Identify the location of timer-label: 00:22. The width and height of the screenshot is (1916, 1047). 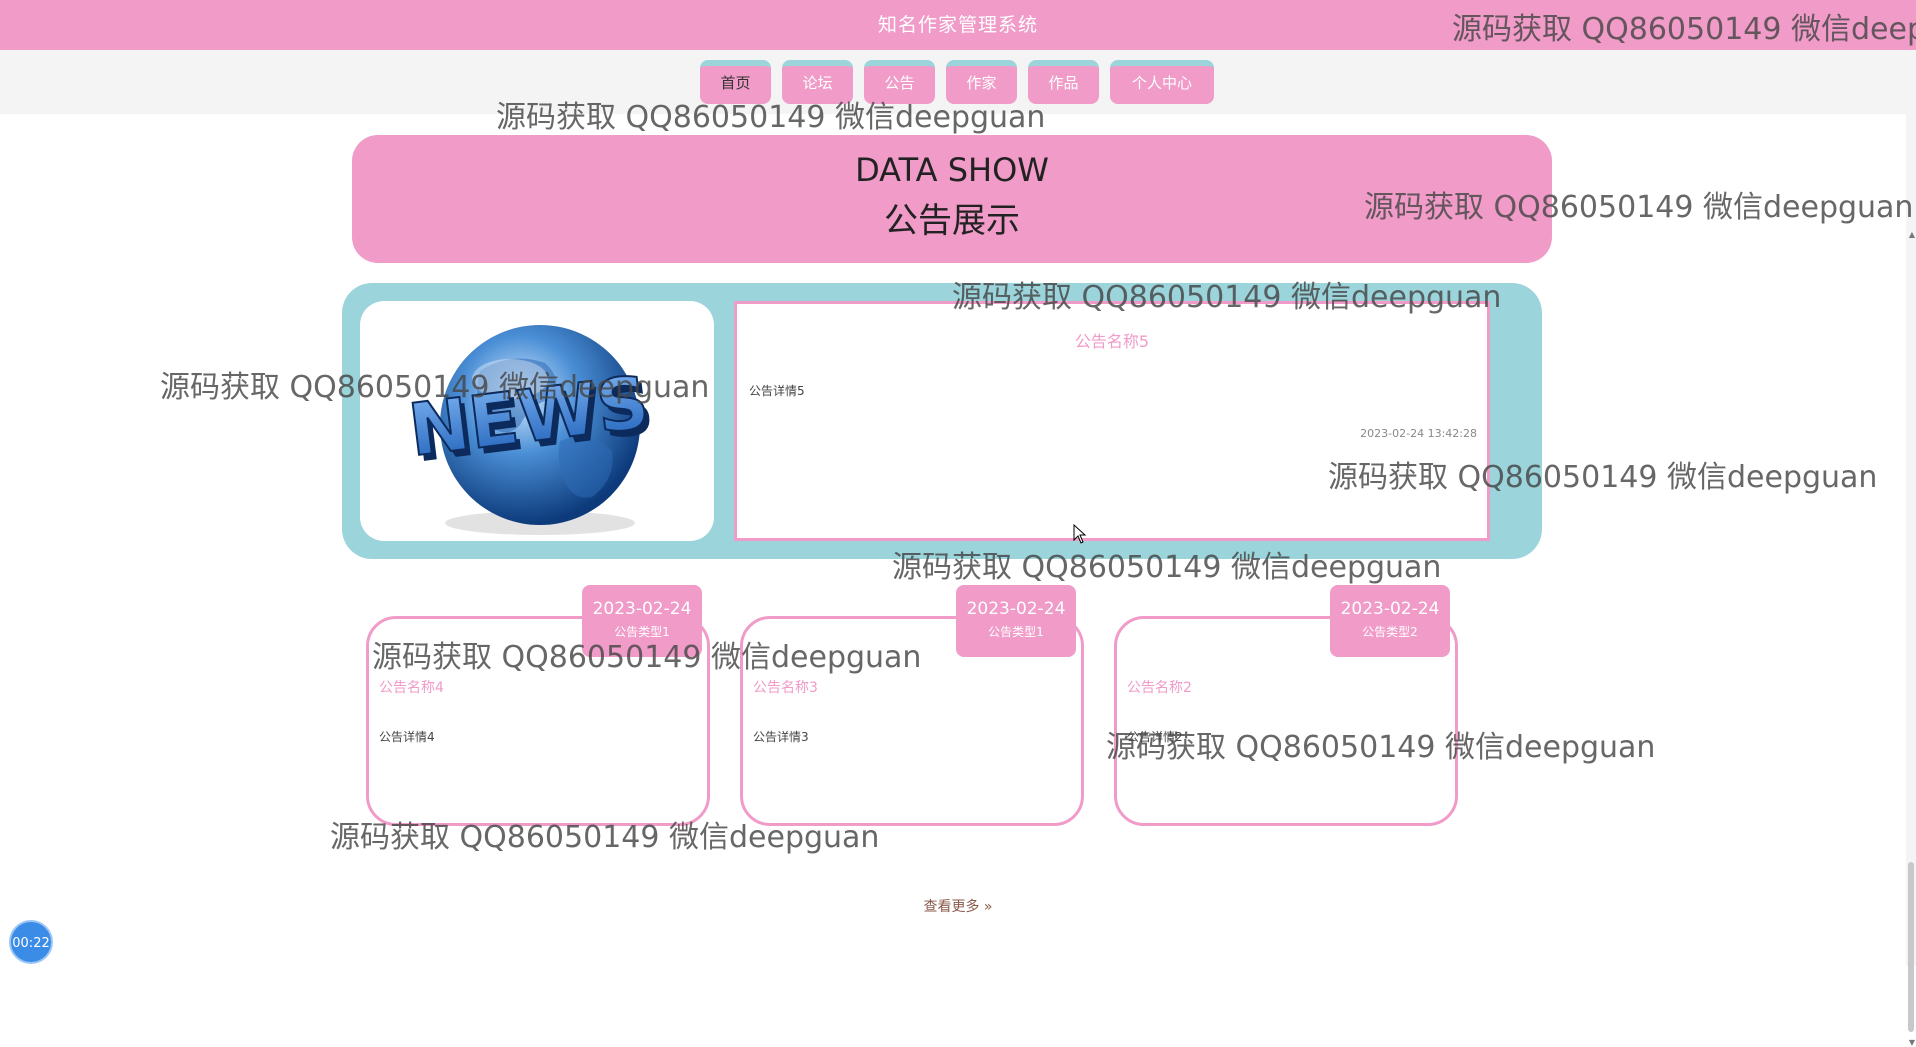
(31, 943).